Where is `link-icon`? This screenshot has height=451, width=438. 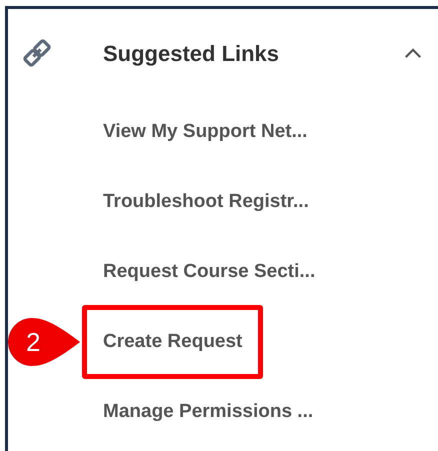
link-icon is located at coordinates (37, 53).